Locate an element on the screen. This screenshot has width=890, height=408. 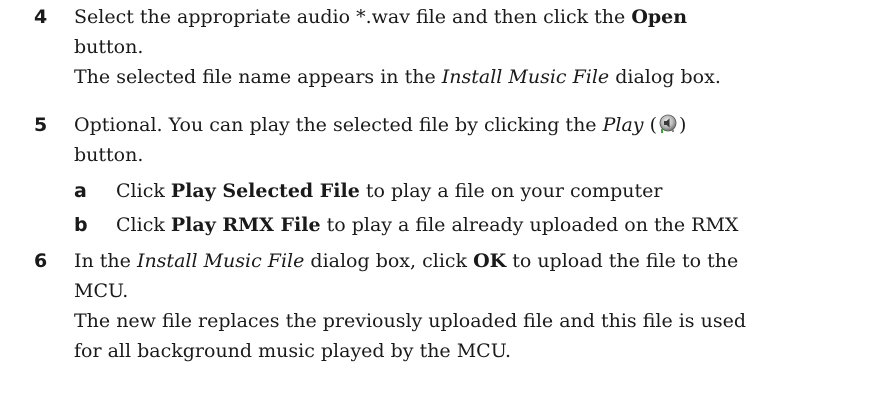
step-text: to upload the file to the is located at coordinates (622, 261).